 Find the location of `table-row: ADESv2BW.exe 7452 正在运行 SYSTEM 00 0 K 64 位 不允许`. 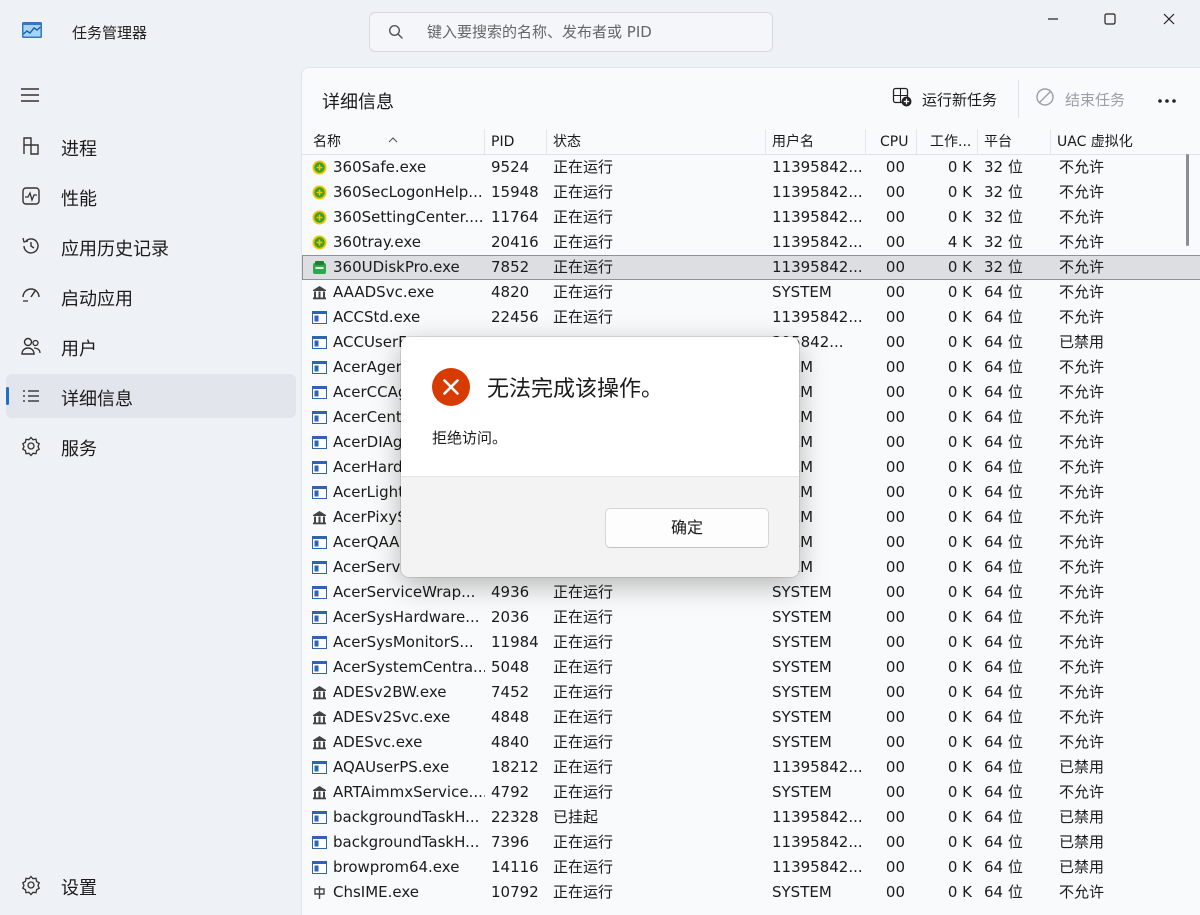

table-row: ADESv2BW.exe 7452 正在运行 SYSTEM 00 0 K 64 位 不允许 is located at coordinates (751, 692).